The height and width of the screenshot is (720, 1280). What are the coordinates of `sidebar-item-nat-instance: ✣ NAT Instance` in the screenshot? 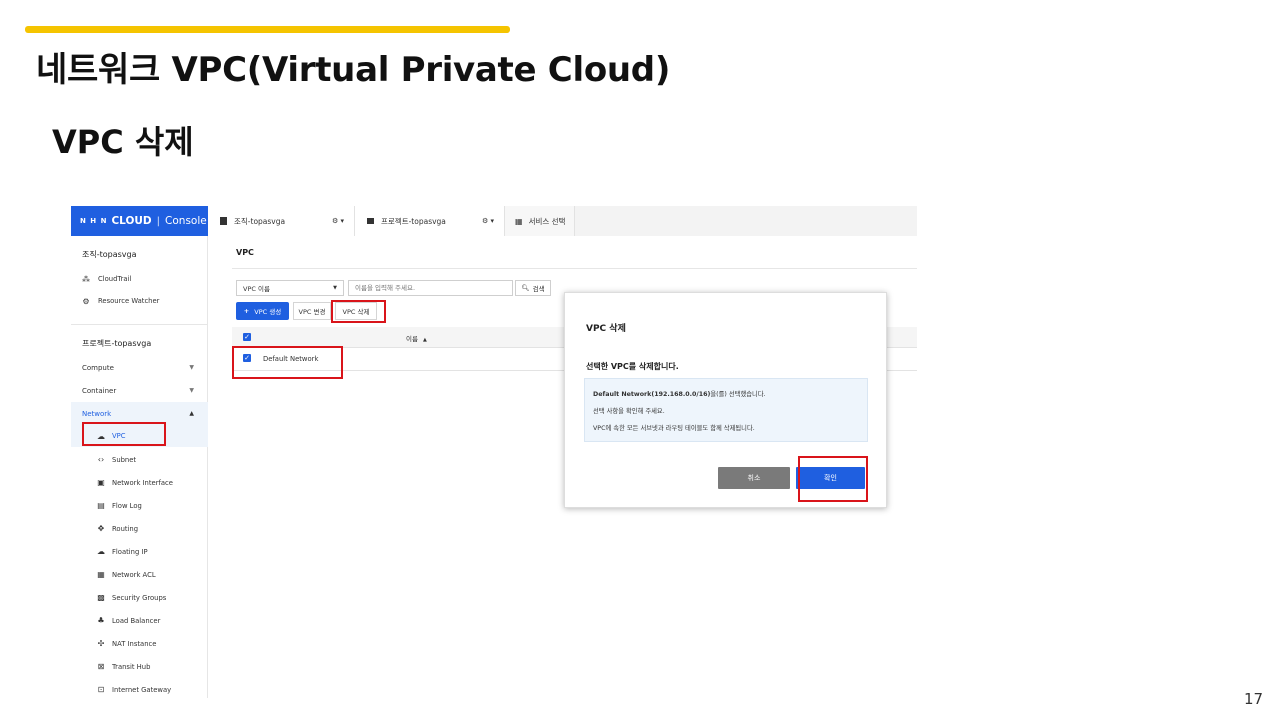 It's located at (126, 643).